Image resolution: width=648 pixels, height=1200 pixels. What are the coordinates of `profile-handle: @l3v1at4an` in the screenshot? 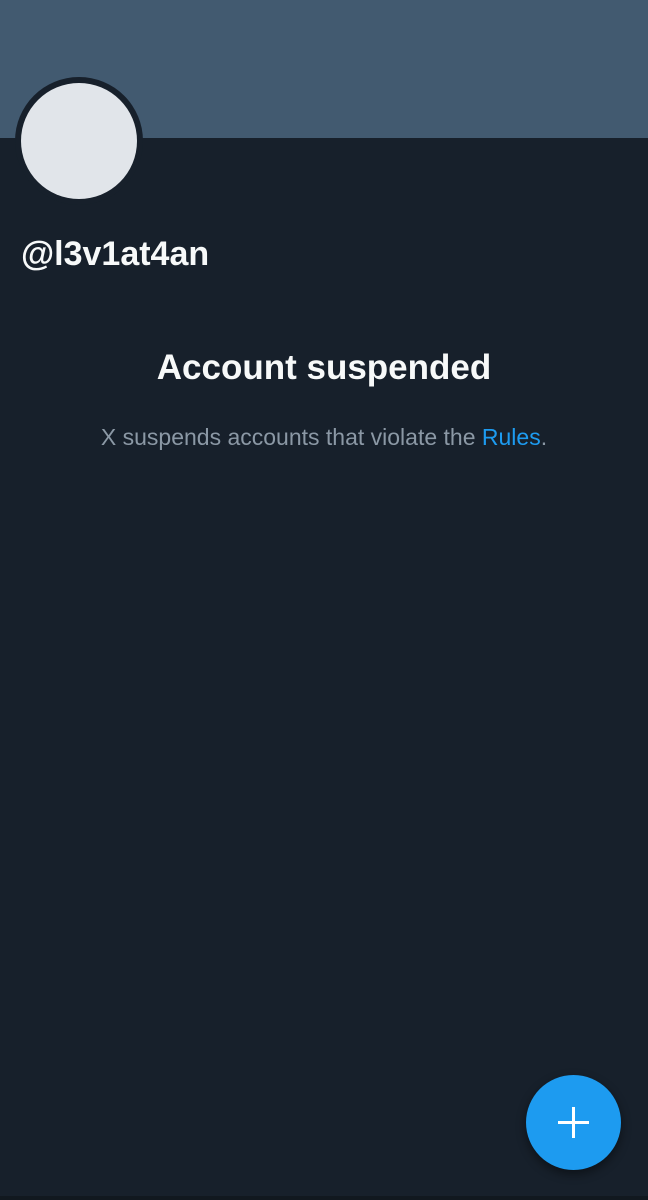 It's located at (115, 254).